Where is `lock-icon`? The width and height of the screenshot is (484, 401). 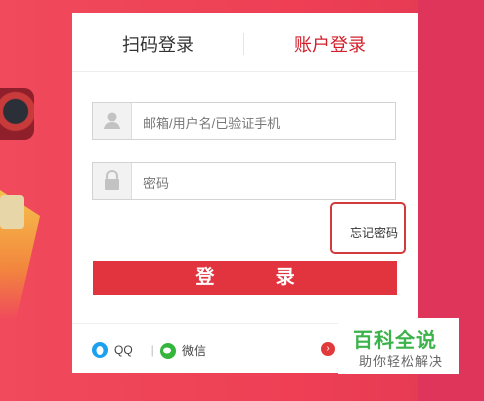 lock-icon is located at coordinates (112, 181).